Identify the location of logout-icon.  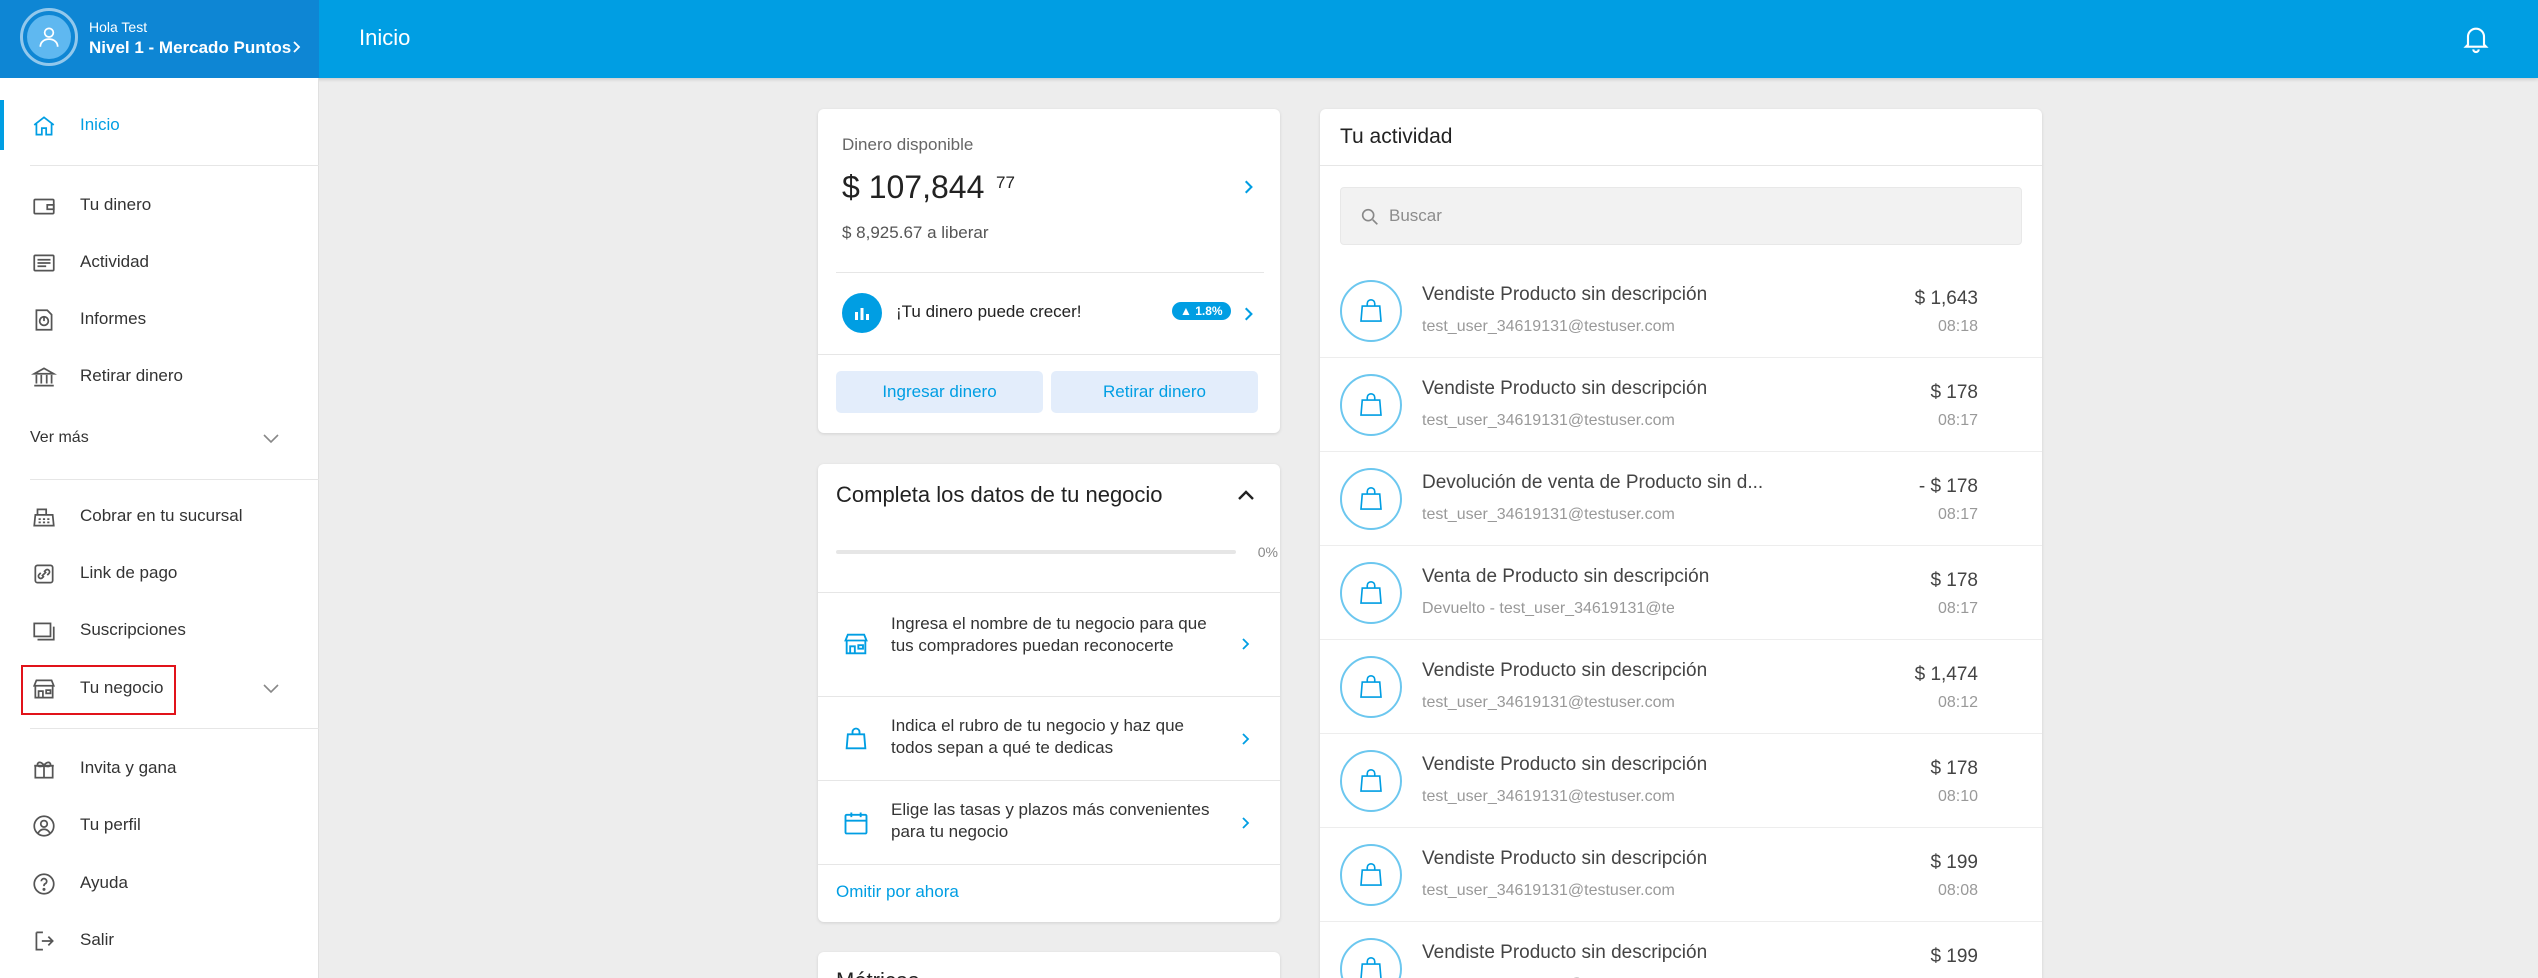
(44, 941).